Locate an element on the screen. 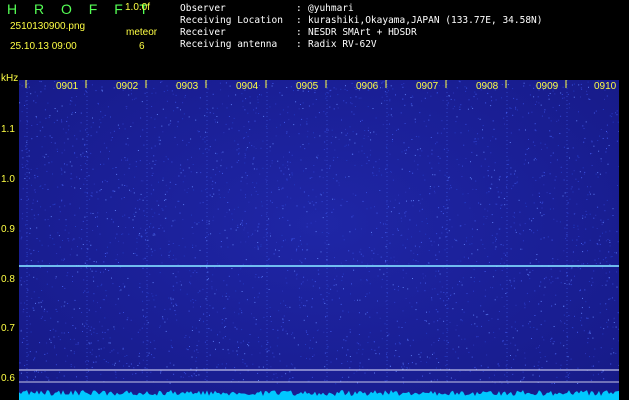  time-label: 0902 is located at coordinates (127, 86).